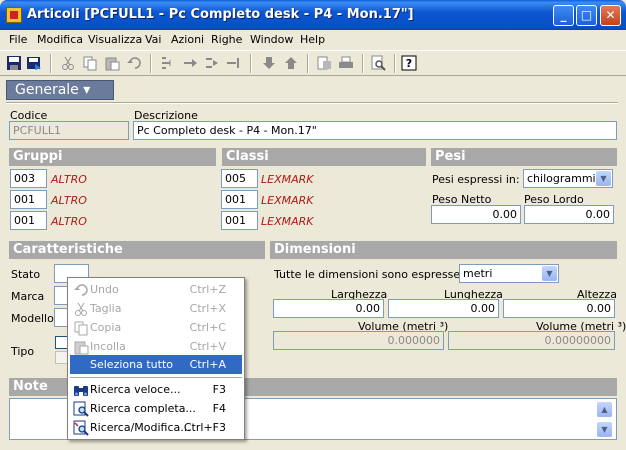  What do you see at coordinates (60, 39) in the screenshot?
I see `menu-modifica: Modifica` at bounding box center [60, 39].